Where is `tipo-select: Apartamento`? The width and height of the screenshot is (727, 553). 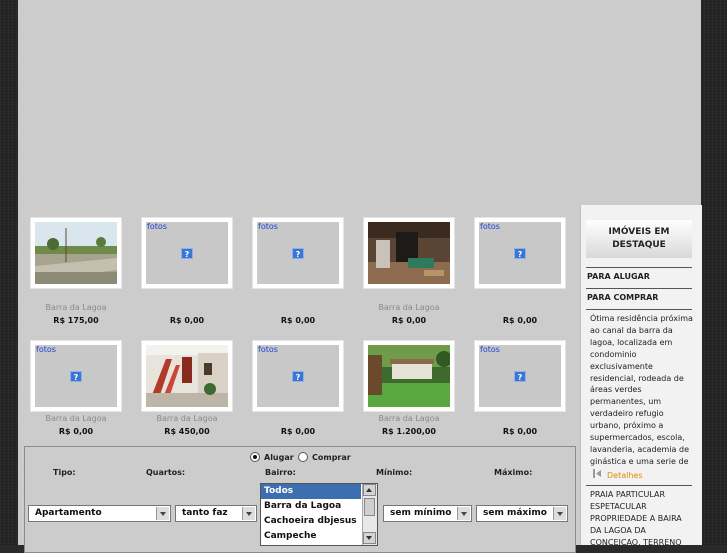
tipo-select: Apartamento is located at coordinates (99, 513).